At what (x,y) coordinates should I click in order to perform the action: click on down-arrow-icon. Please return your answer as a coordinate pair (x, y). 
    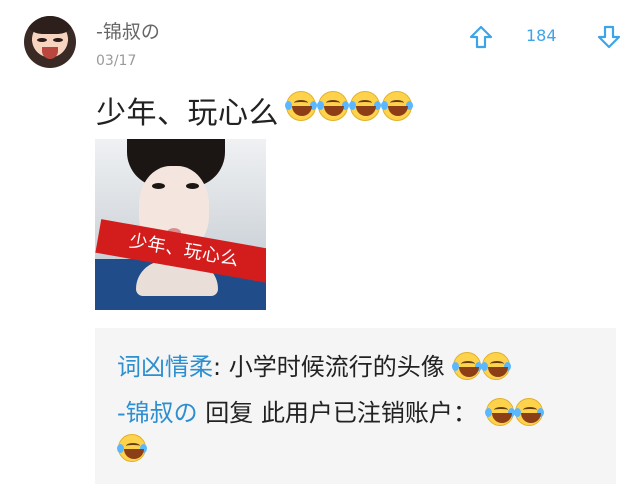
    Looking at the image, I should click on (609, 37).